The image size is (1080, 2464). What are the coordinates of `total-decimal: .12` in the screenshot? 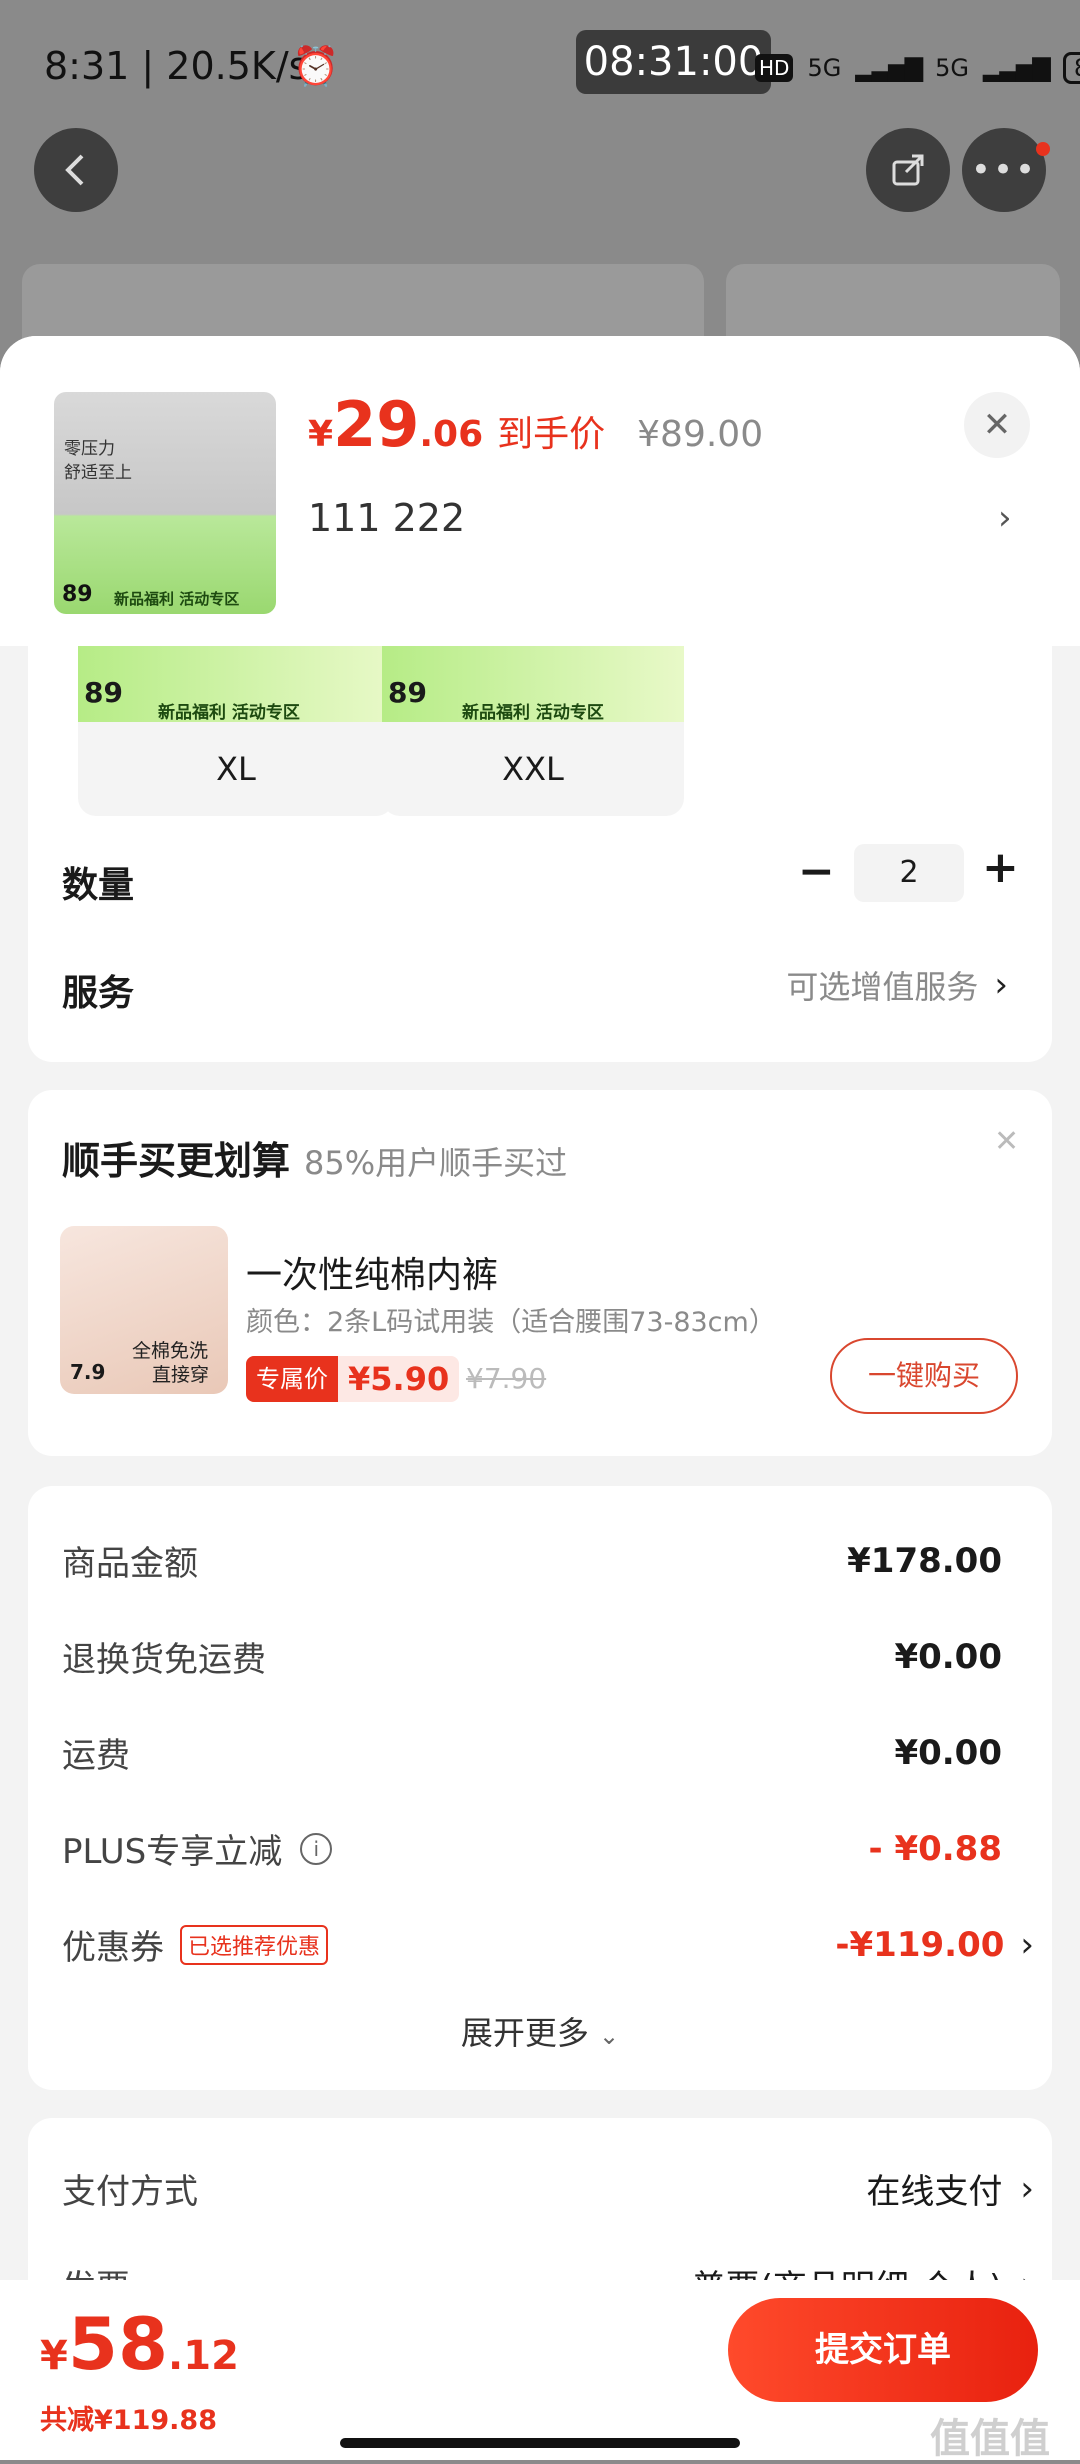 It's located at (203, 2356).